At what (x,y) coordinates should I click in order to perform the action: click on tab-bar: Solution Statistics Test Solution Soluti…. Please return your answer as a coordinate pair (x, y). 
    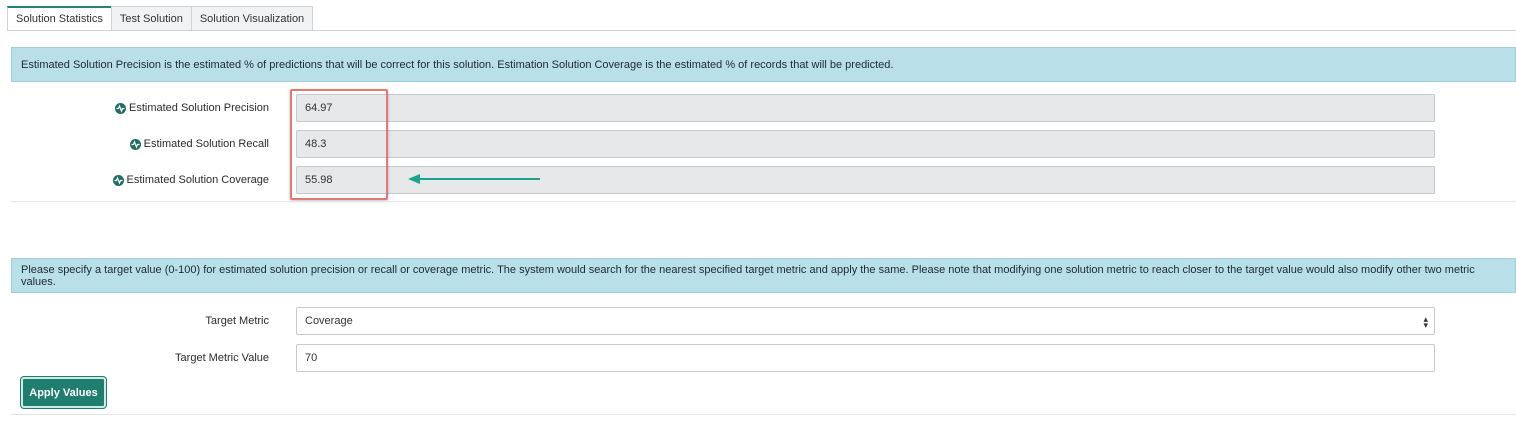
    Looking at the image, I should click on (160, 18).